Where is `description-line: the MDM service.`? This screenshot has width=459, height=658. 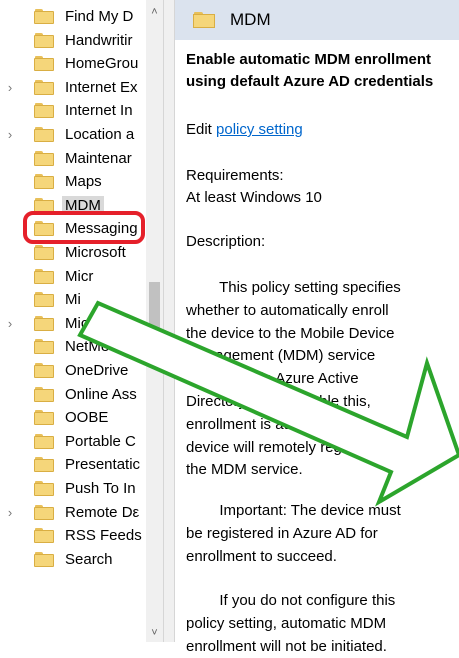
description-line: the MDM service. is located at coordinates (244, 470).